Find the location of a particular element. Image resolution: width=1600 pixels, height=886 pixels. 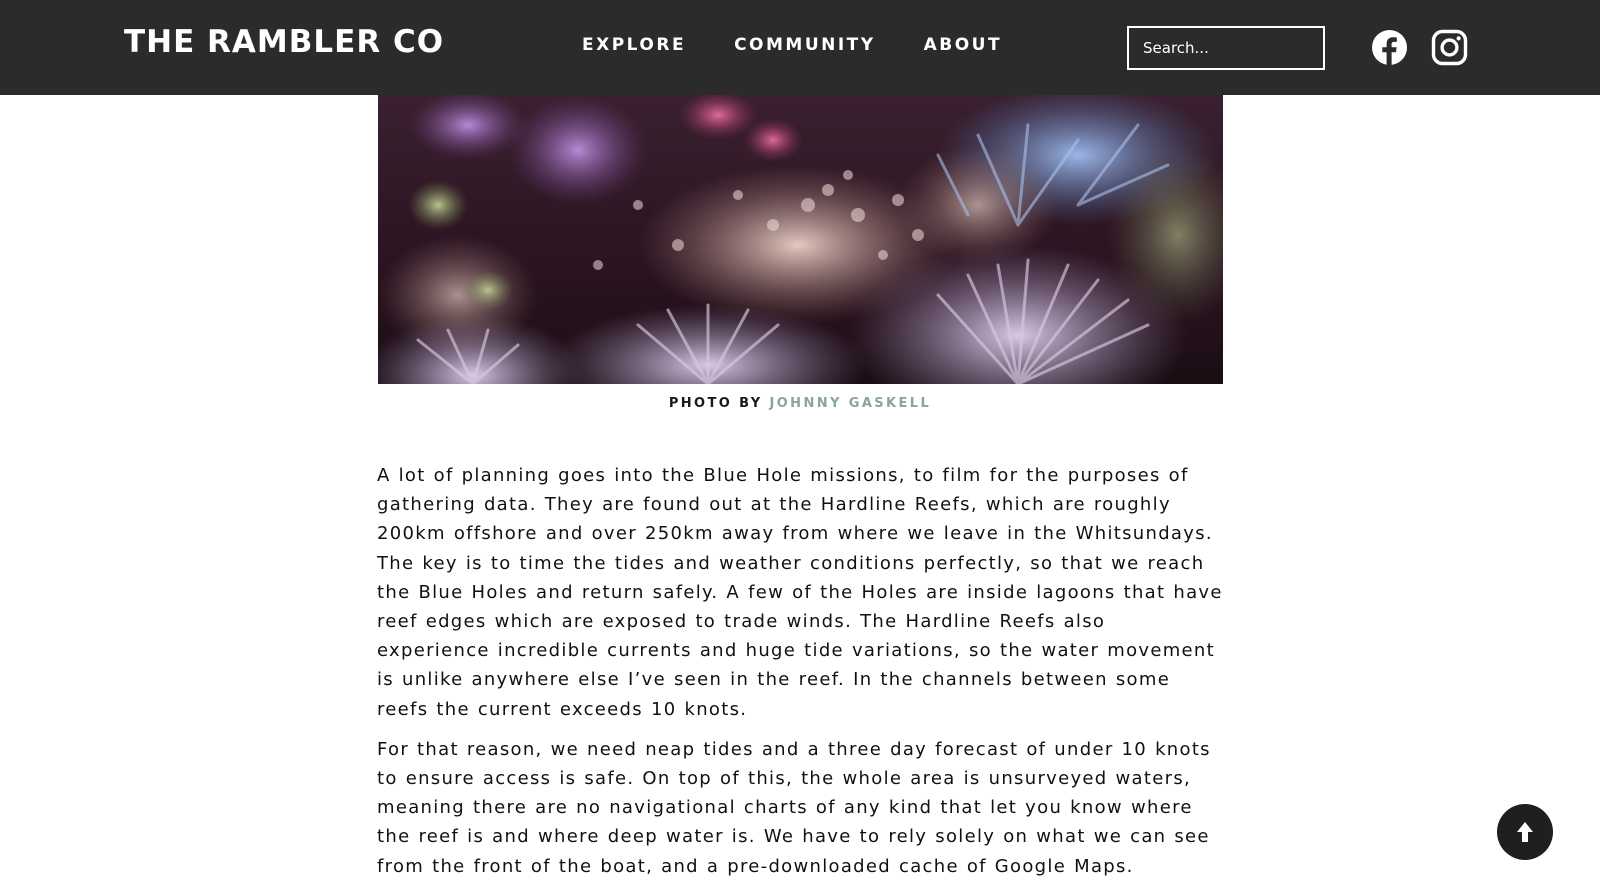

search-input is located at coordinates (1226, 48).